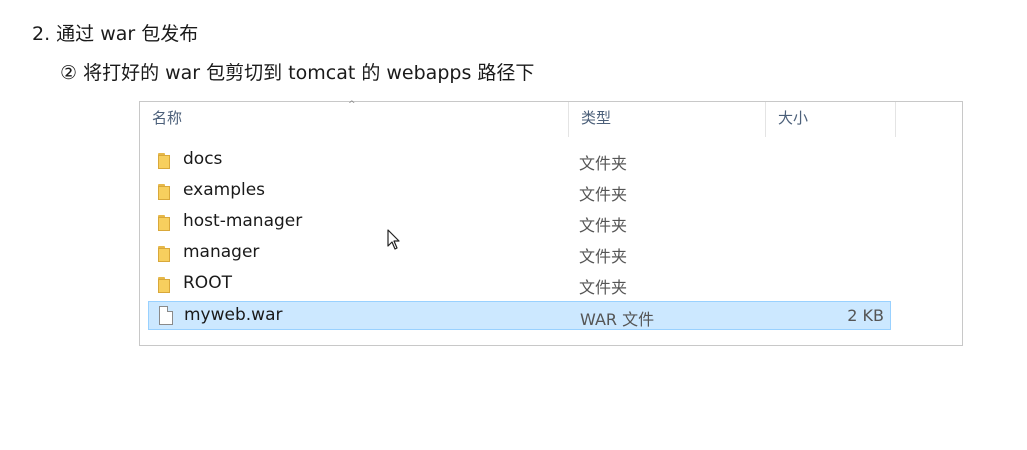 The image size is (1027, 450). Describe the element at coordinates (865, 315) in the screenshot. I see `file-size: 2 KB` at that location.